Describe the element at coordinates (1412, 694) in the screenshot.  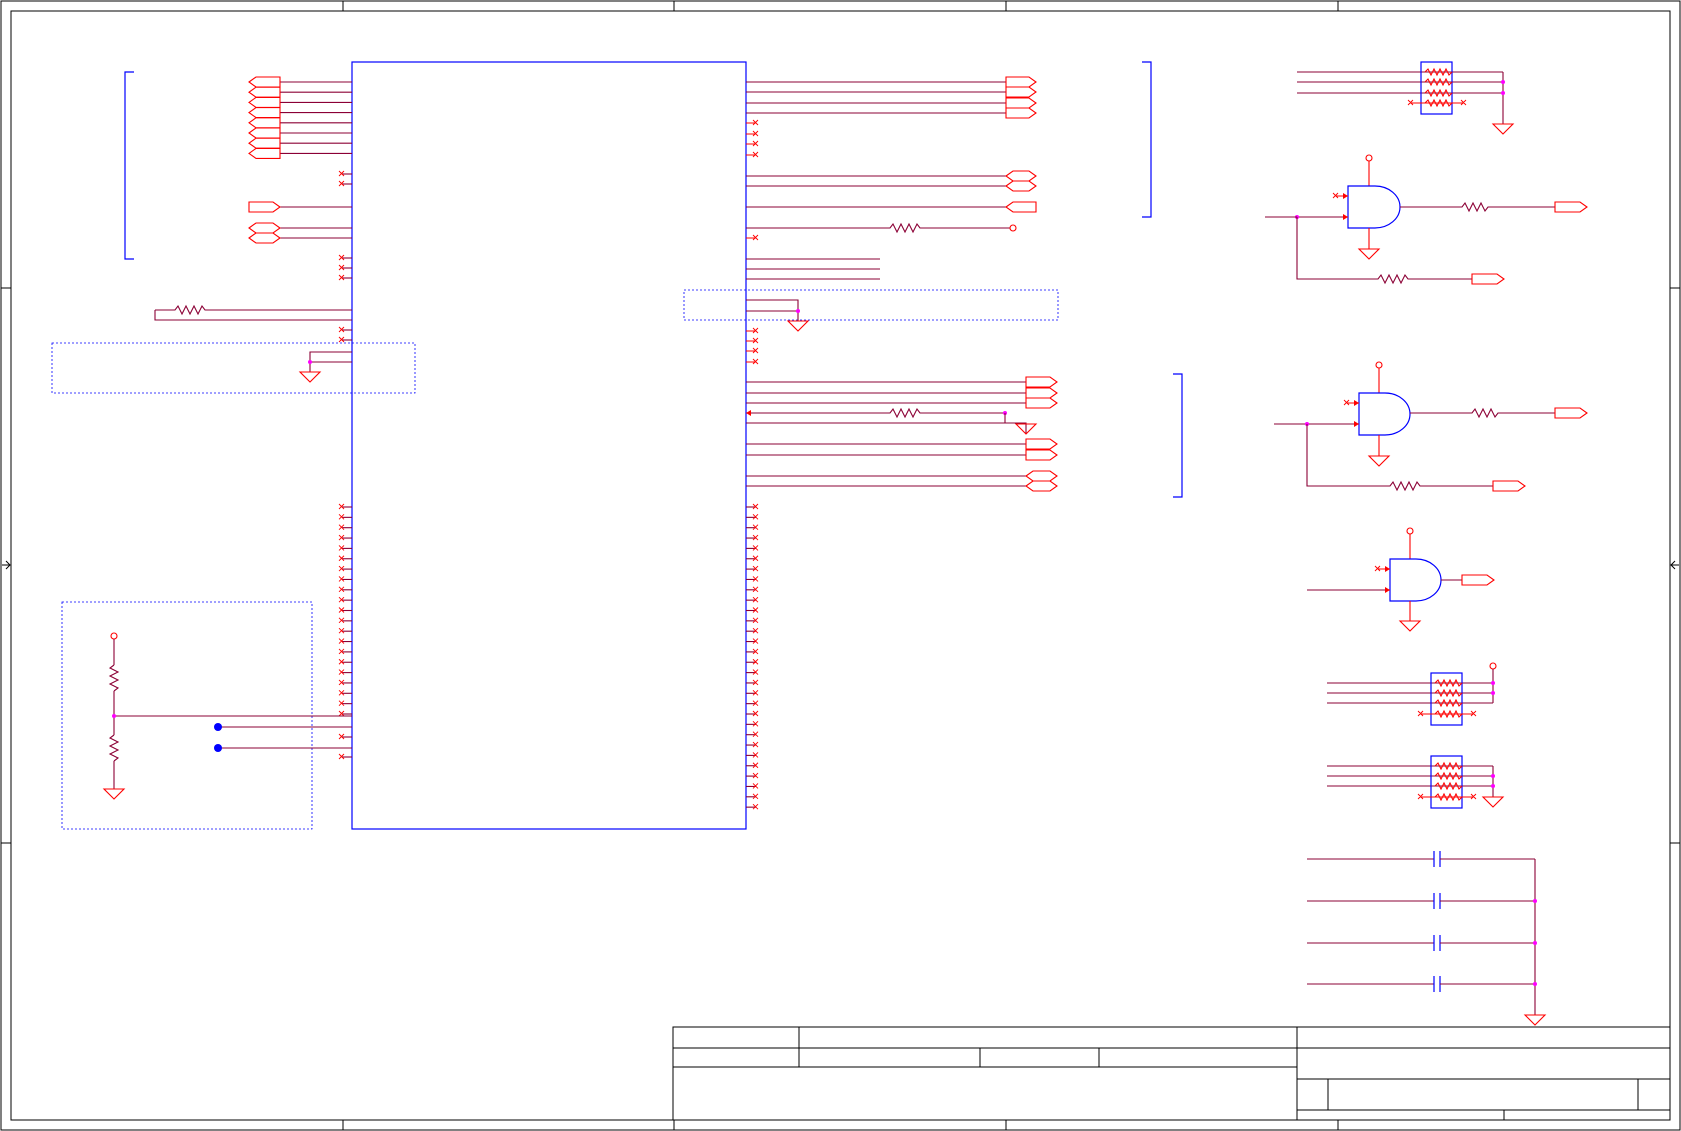
I see `resistor-pack-rn2` at that location.